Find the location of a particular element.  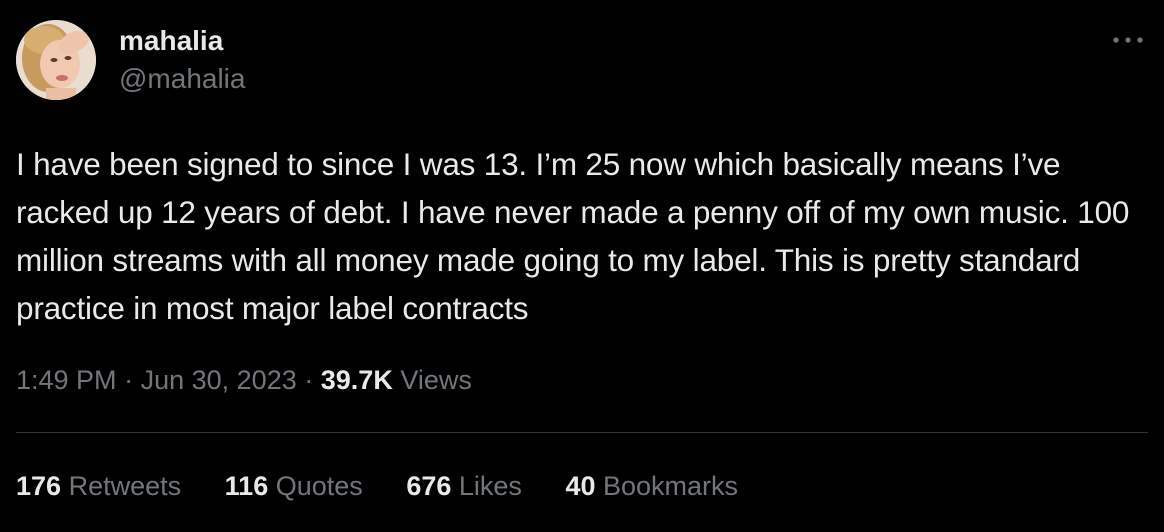

bookmarks-label: Bookmarks is located at coordinates (671, 486).